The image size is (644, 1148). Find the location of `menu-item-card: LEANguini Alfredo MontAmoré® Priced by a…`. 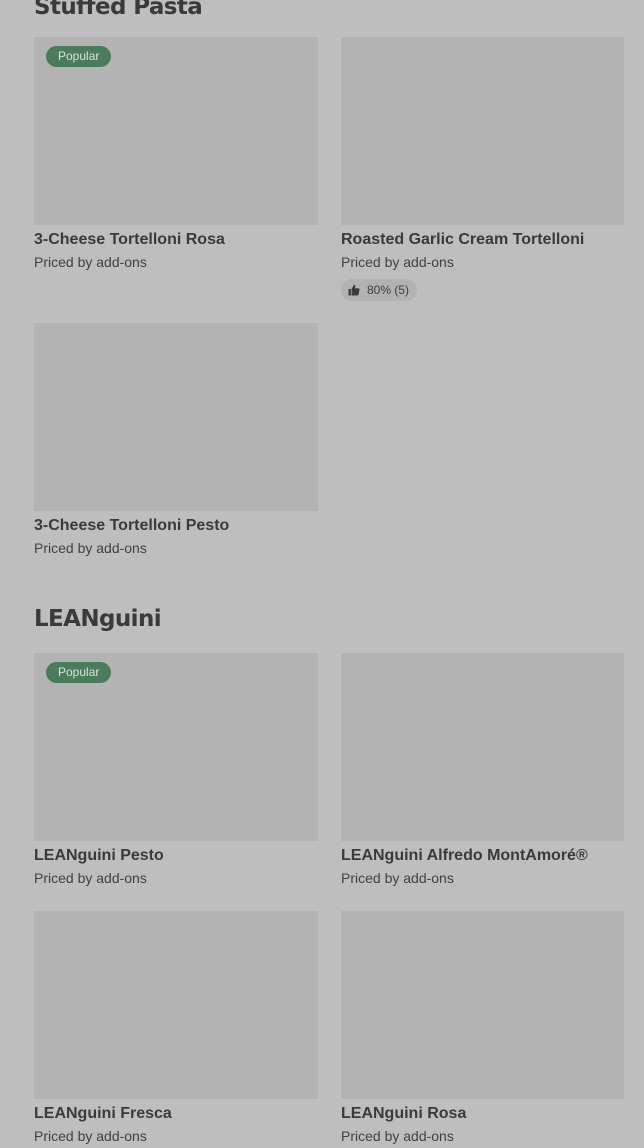

menu-item-card: LEANguini Alfredo MontAmoré® Priced by a… is located at coordinates (482, 770).